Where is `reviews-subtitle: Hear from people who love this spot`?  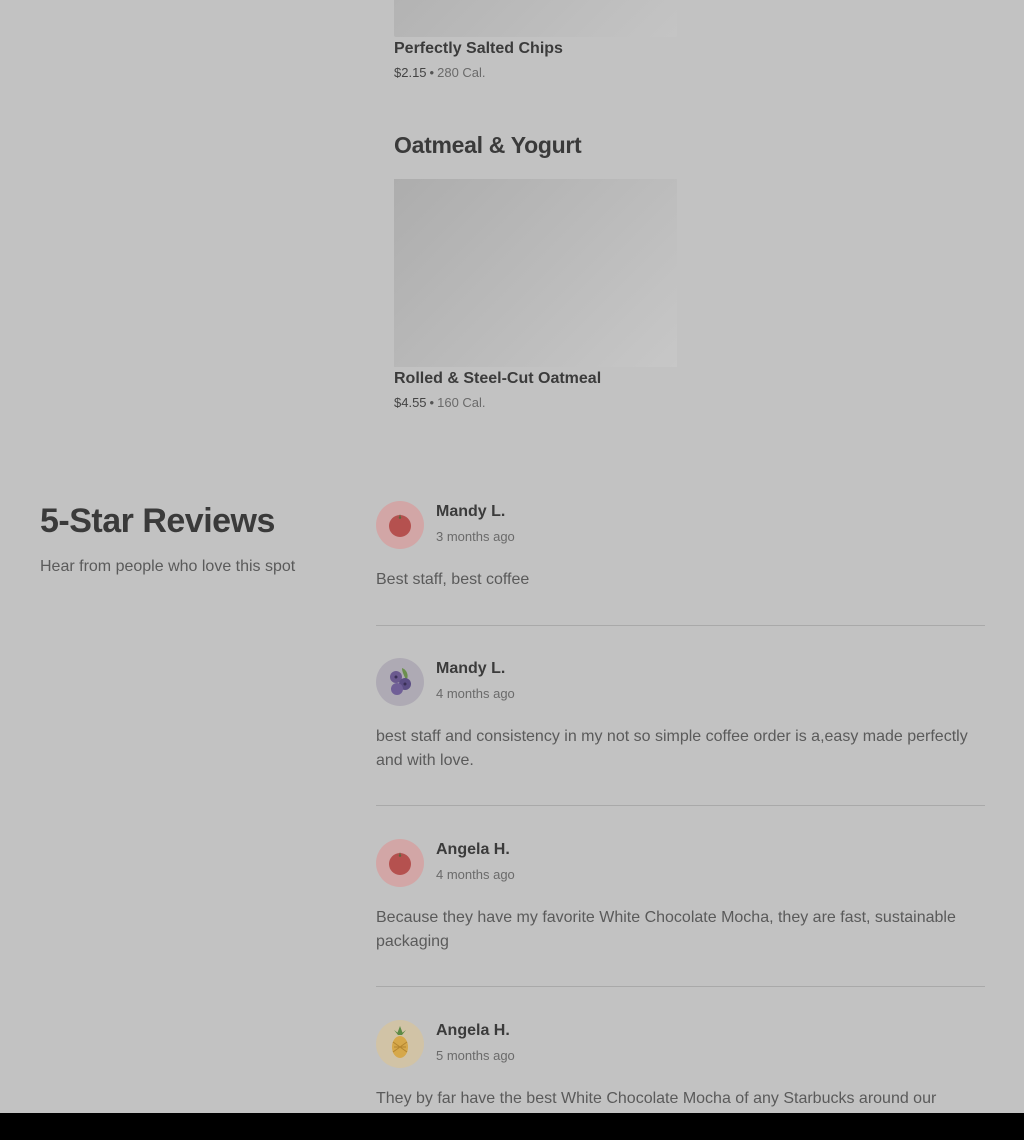 reviews-subtitle: Hear from people who love this spot is located at coordinates (168, 566).